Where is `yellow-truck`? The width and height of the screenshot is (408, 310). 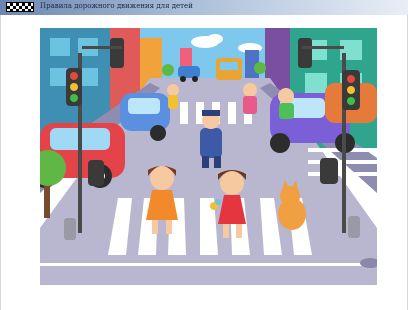
yellow-truck is located at coordinates (229, 69).